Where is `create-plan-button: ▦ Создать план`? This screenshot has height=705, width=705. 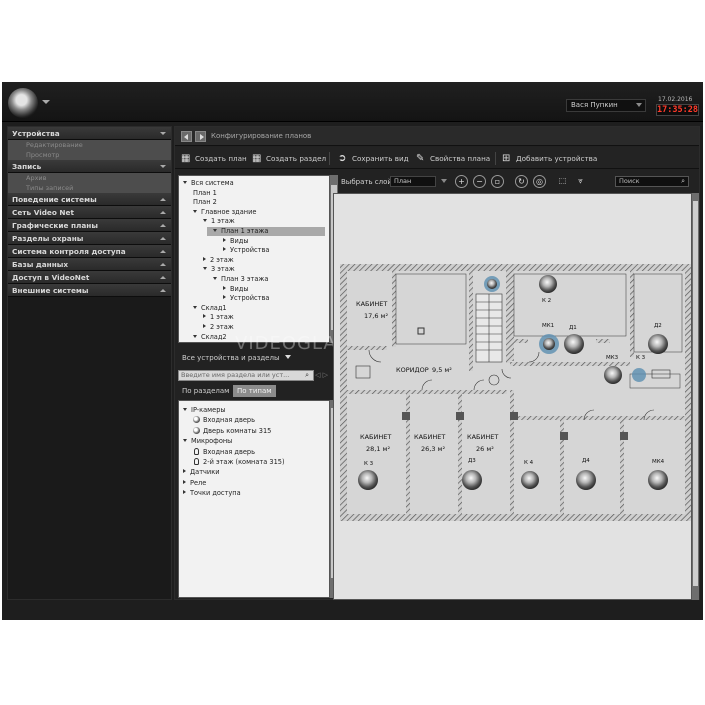
create-plan-button: ▦ Создать план is located at coordinates (214, 158).